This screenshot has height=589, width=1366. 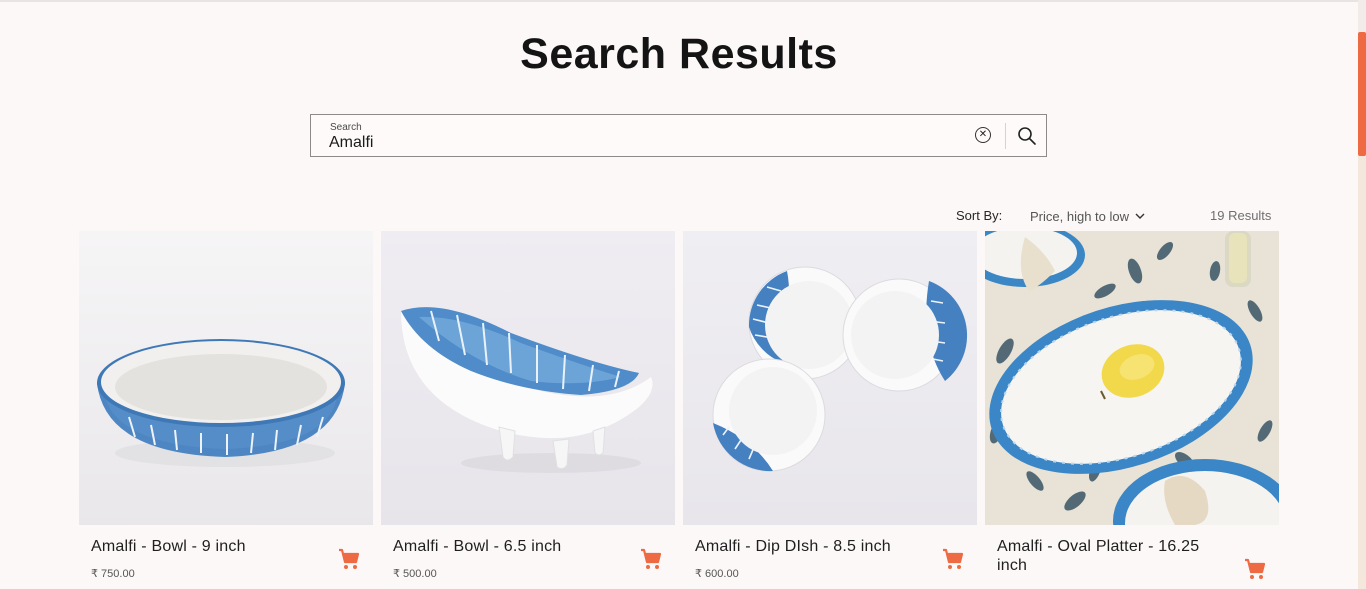 I want to click on search-divider, so click(x=1005, y=136).